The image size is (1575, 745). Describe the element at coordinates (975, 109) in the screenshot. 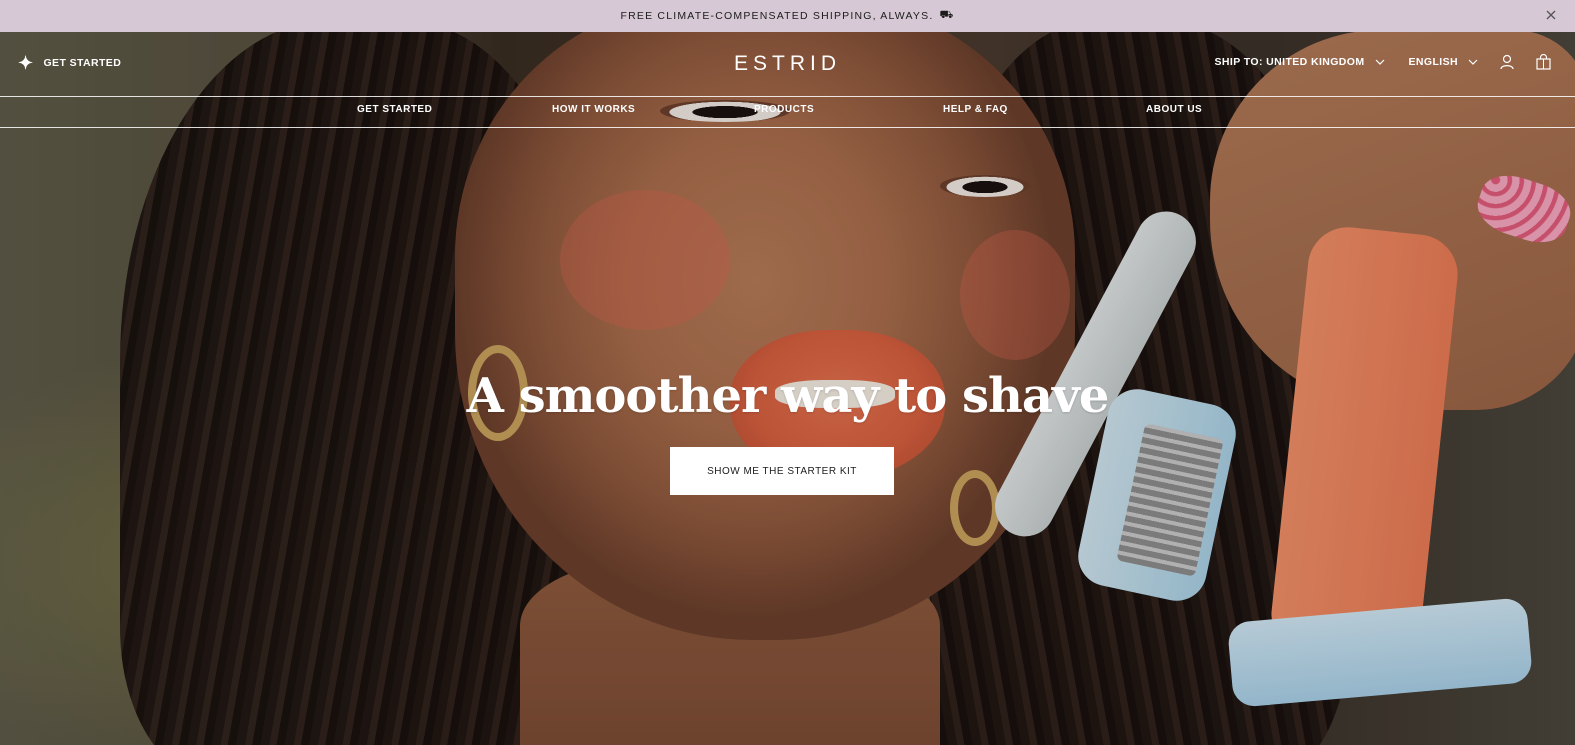

I see `nav-item-help-faq: HELP & FAQ` at that location.